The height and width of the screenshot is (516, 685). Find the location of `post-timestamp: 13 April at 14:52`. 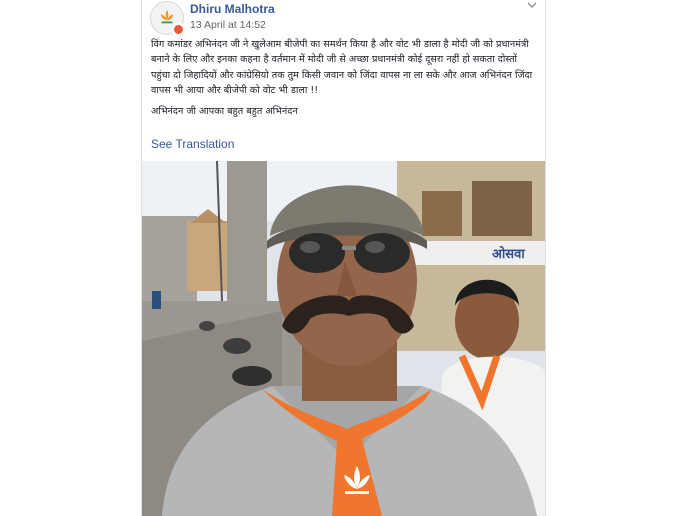

post-timestamp: 13 April at 14:52 is located at coordinates (228, 25).